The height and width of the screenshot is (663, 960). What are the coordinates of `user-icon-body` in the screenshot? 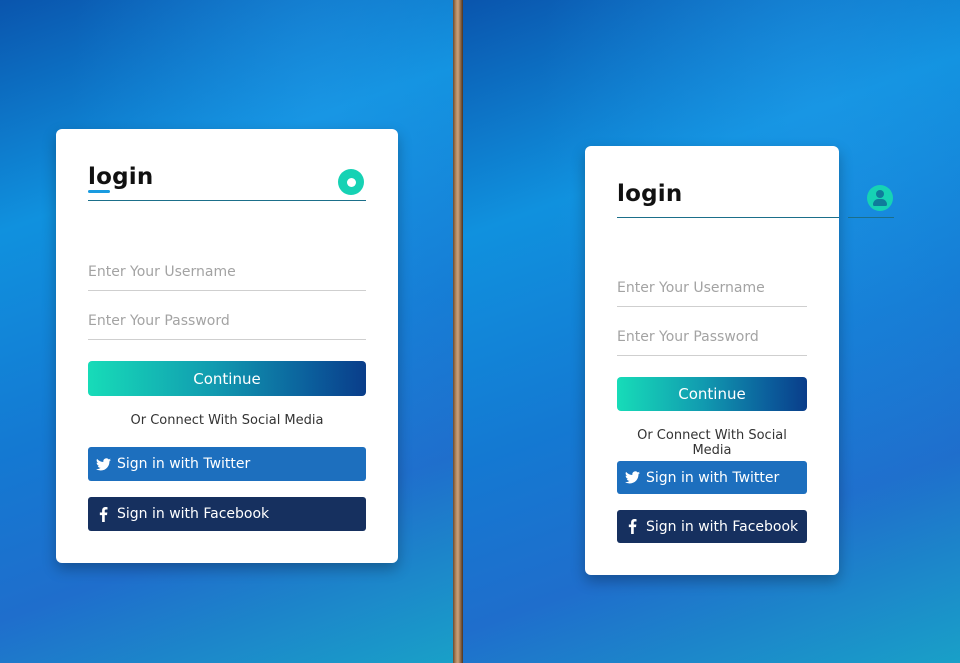 It's located at (880, 202).